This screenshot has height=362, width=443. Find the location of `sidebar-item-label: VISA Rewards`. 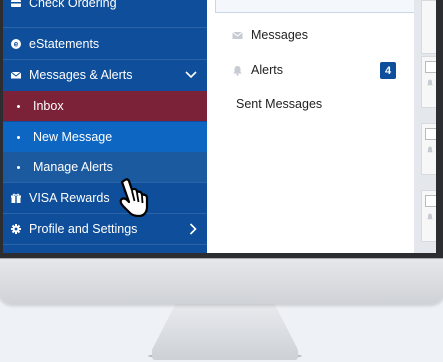

sidebar-item-label: VISA Rewards is located at coordinates (69, 198).